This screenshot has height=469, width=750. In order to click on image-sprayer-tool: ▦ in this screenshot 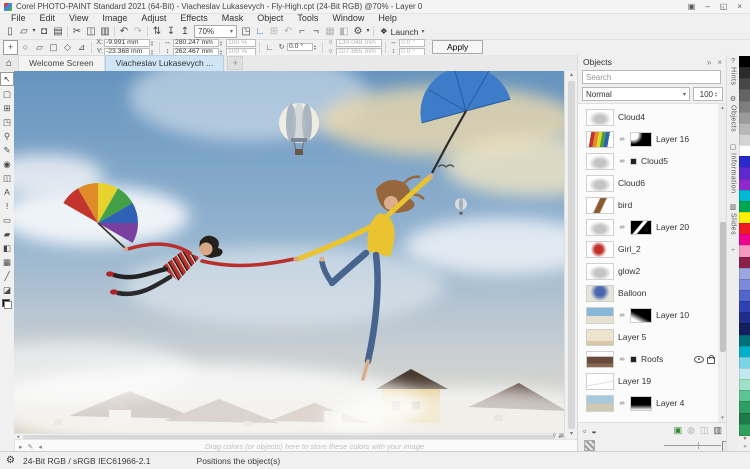, I will do `click(7, 262)`.